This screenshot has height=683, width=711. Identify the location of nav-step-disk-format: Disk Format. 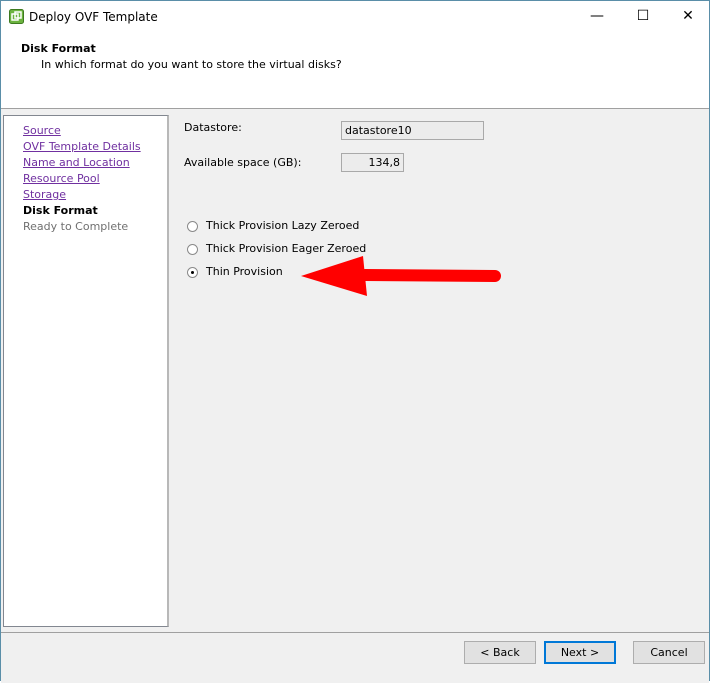
(60, 210).